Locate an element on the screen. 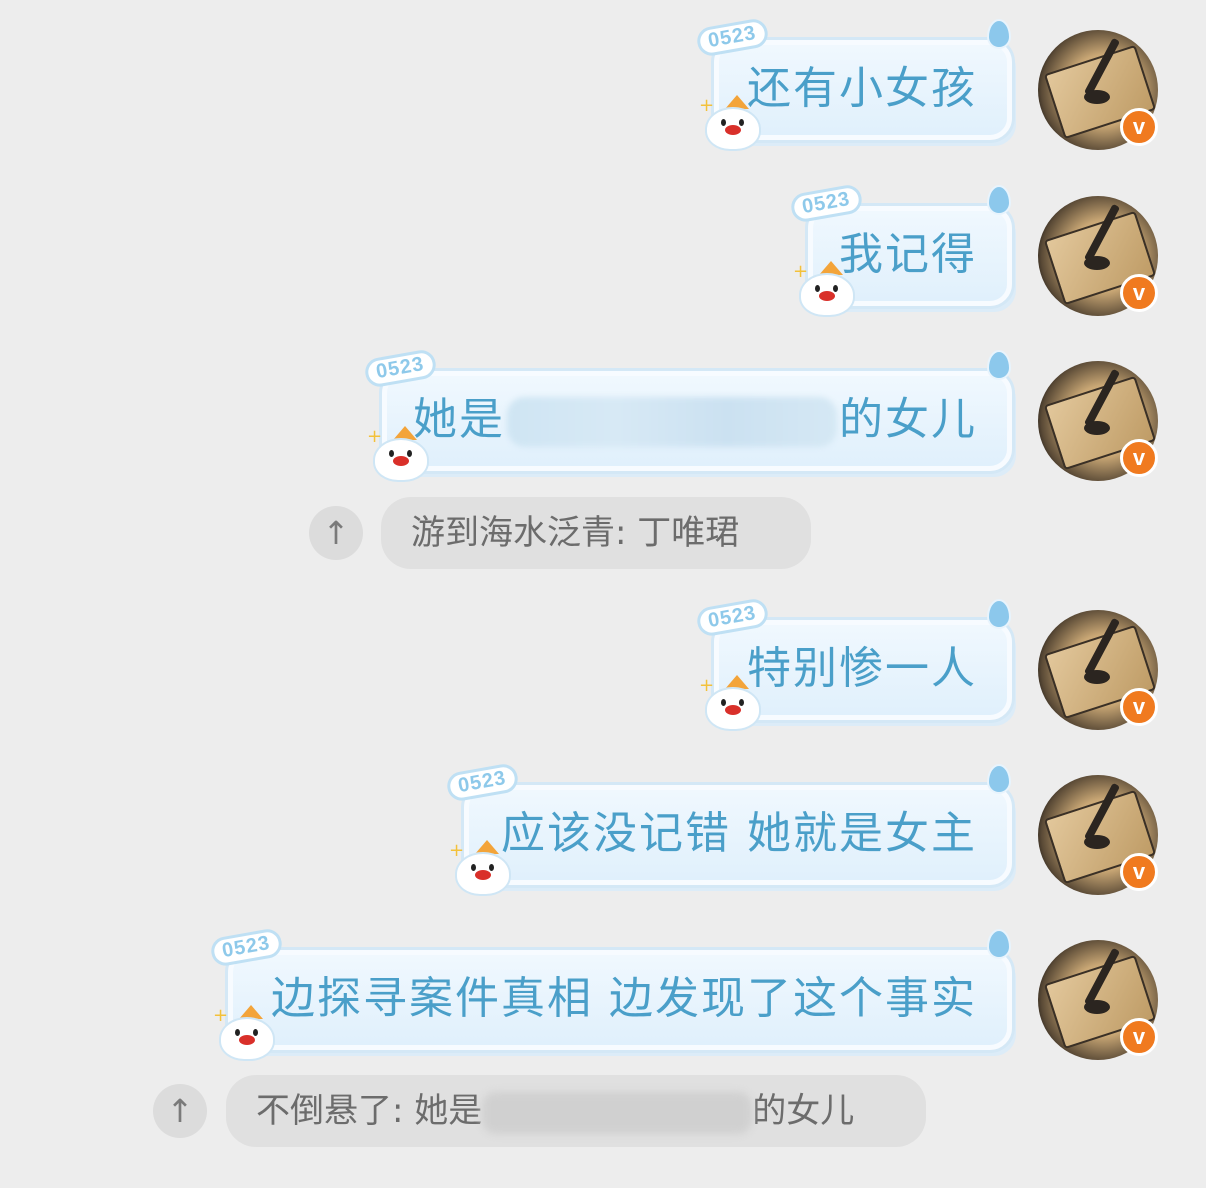 The height and width of the screenshot is (1188, 1206). quote-text: 游到海水泛青: 丁唯珺 is located at coordinates (575, 533).